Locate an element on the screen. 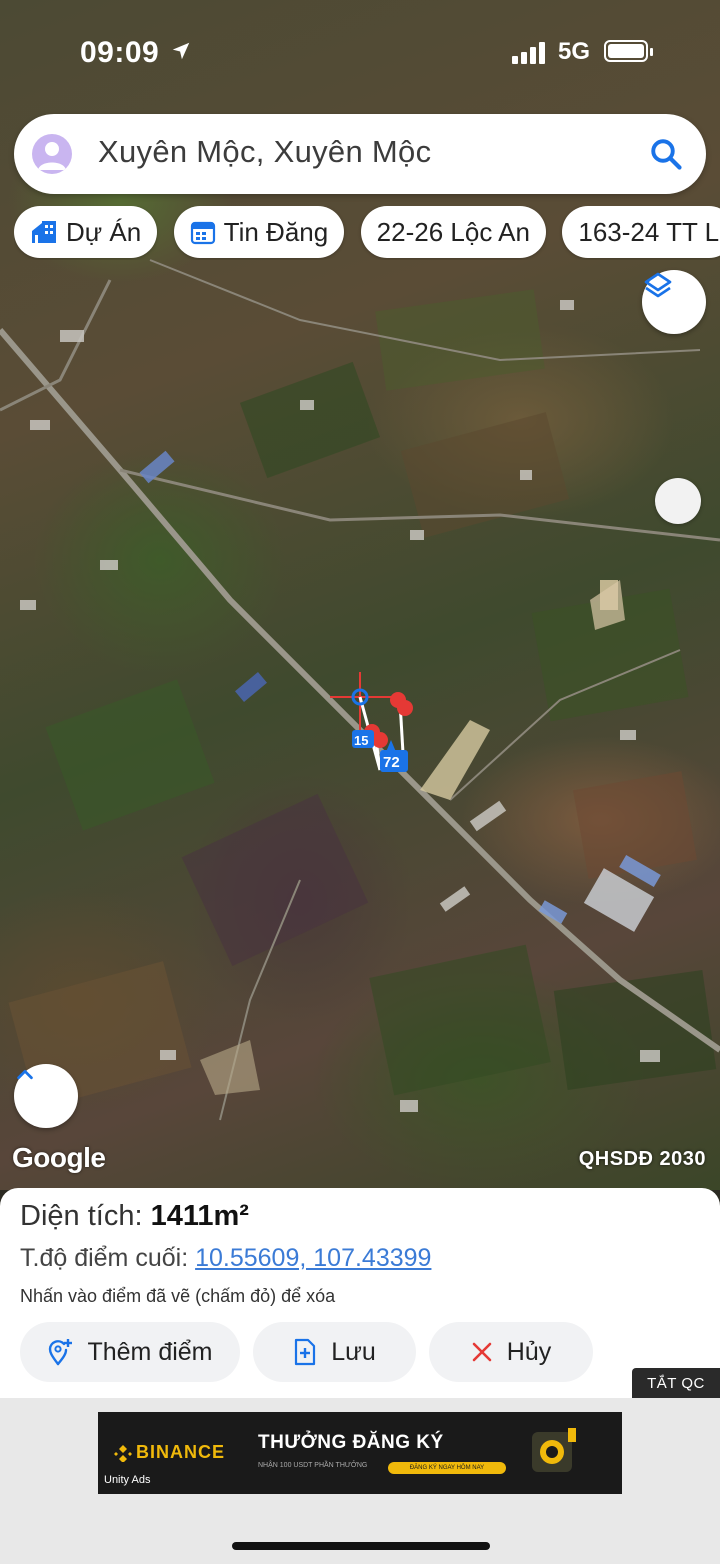  coord-readout: T.độ điểm cuối: 10.55609, 107.43399 is located at coordinates (225, 1258).